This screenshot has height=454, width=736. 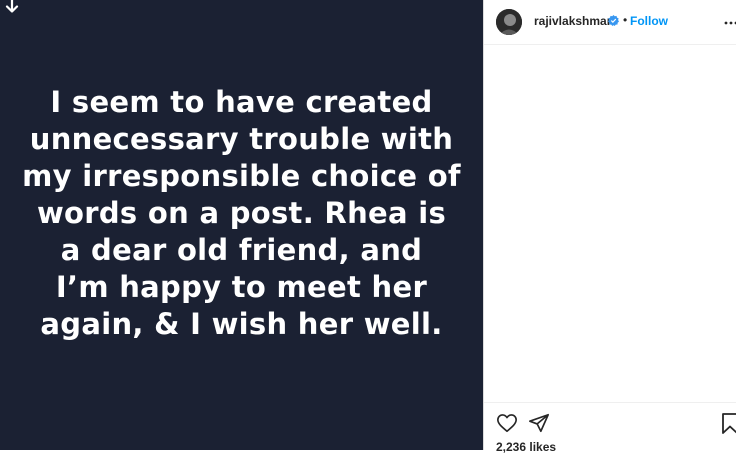 What do you see at coordinates (509, 22) in the screenshot?
I see `avatar` at bounding box center [509, 22].